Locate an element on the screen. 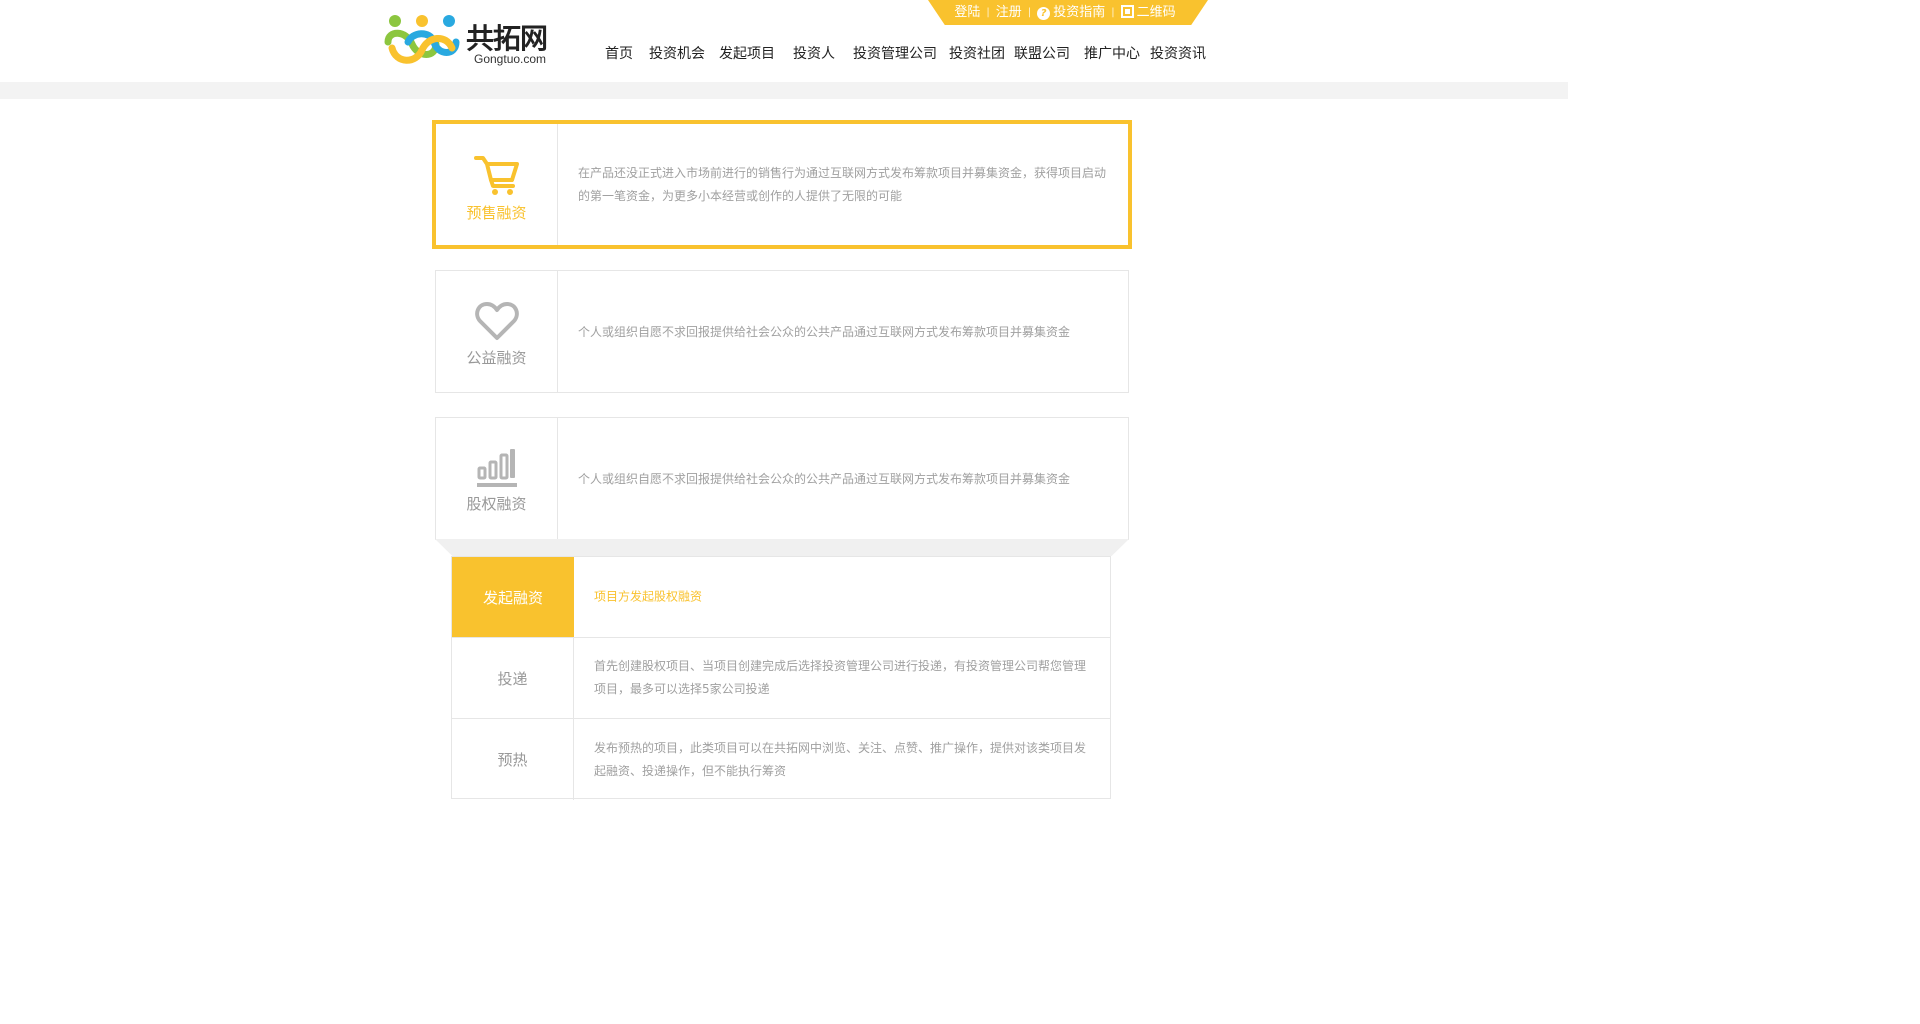 This screenshot has width=1920, height=1024. heart-icon is located at coordinates (496, 321).